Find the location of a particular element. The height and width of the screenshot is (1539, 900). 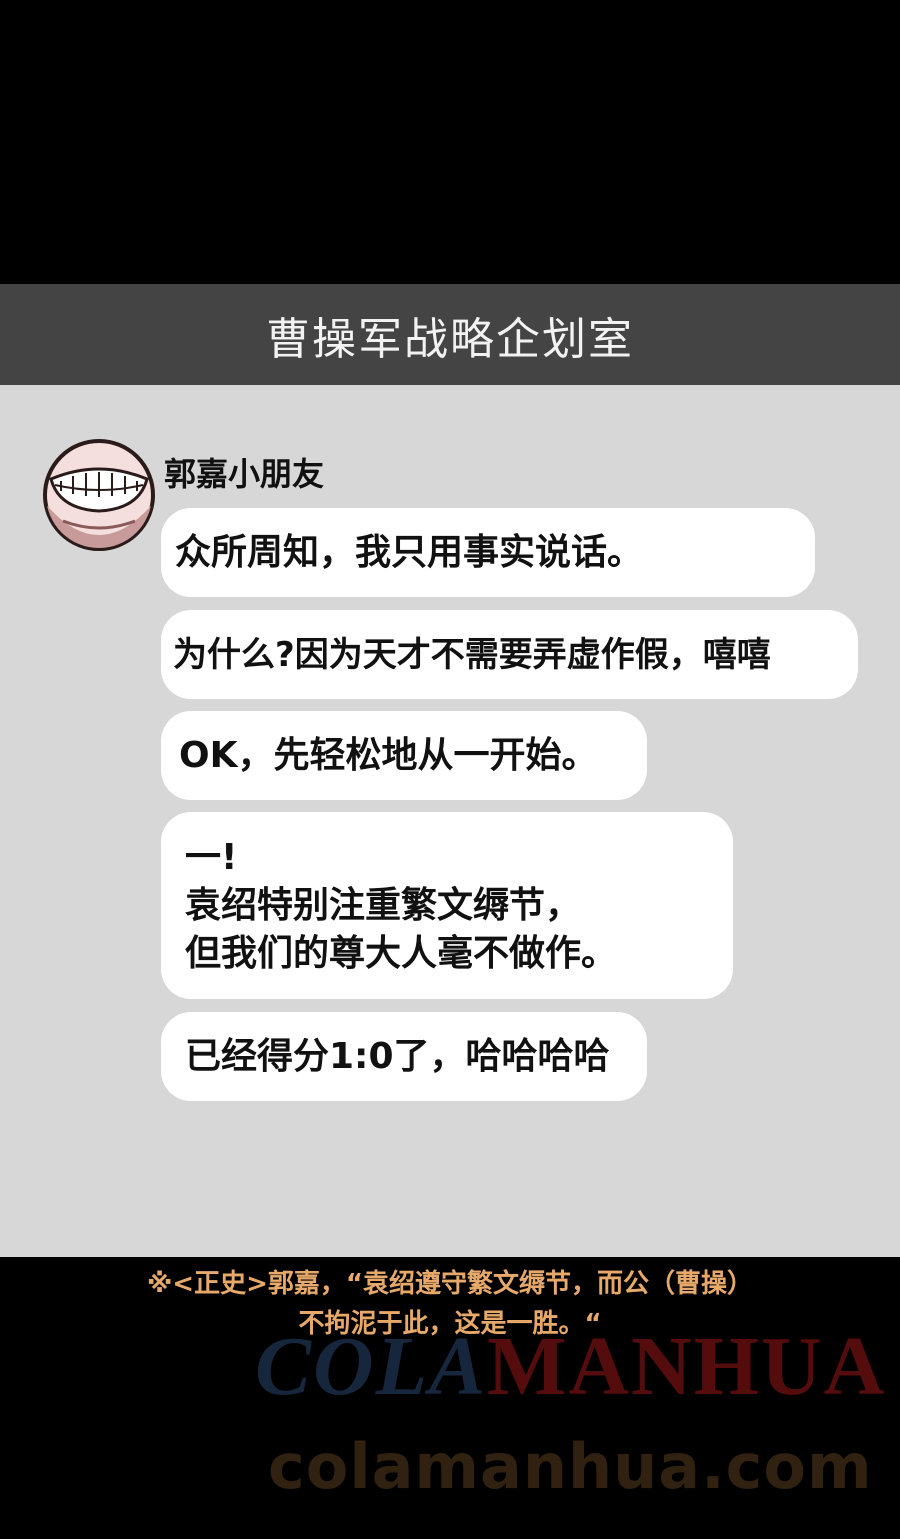

message-text-line: 一! is located at coordinates (211, 857).